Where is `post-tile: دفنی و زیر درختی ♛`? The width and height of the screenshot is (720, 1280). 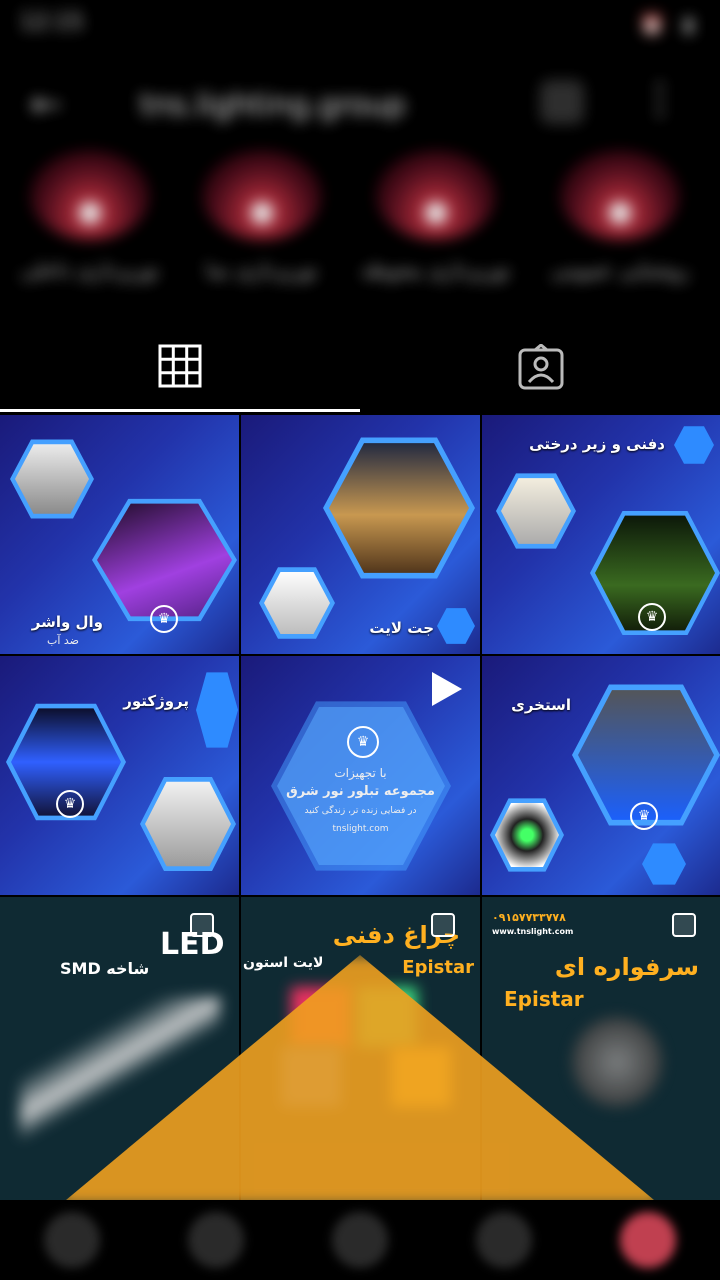 post-tile: دفنی و زیر درختی ♛ is located at coordinates (601, 534).